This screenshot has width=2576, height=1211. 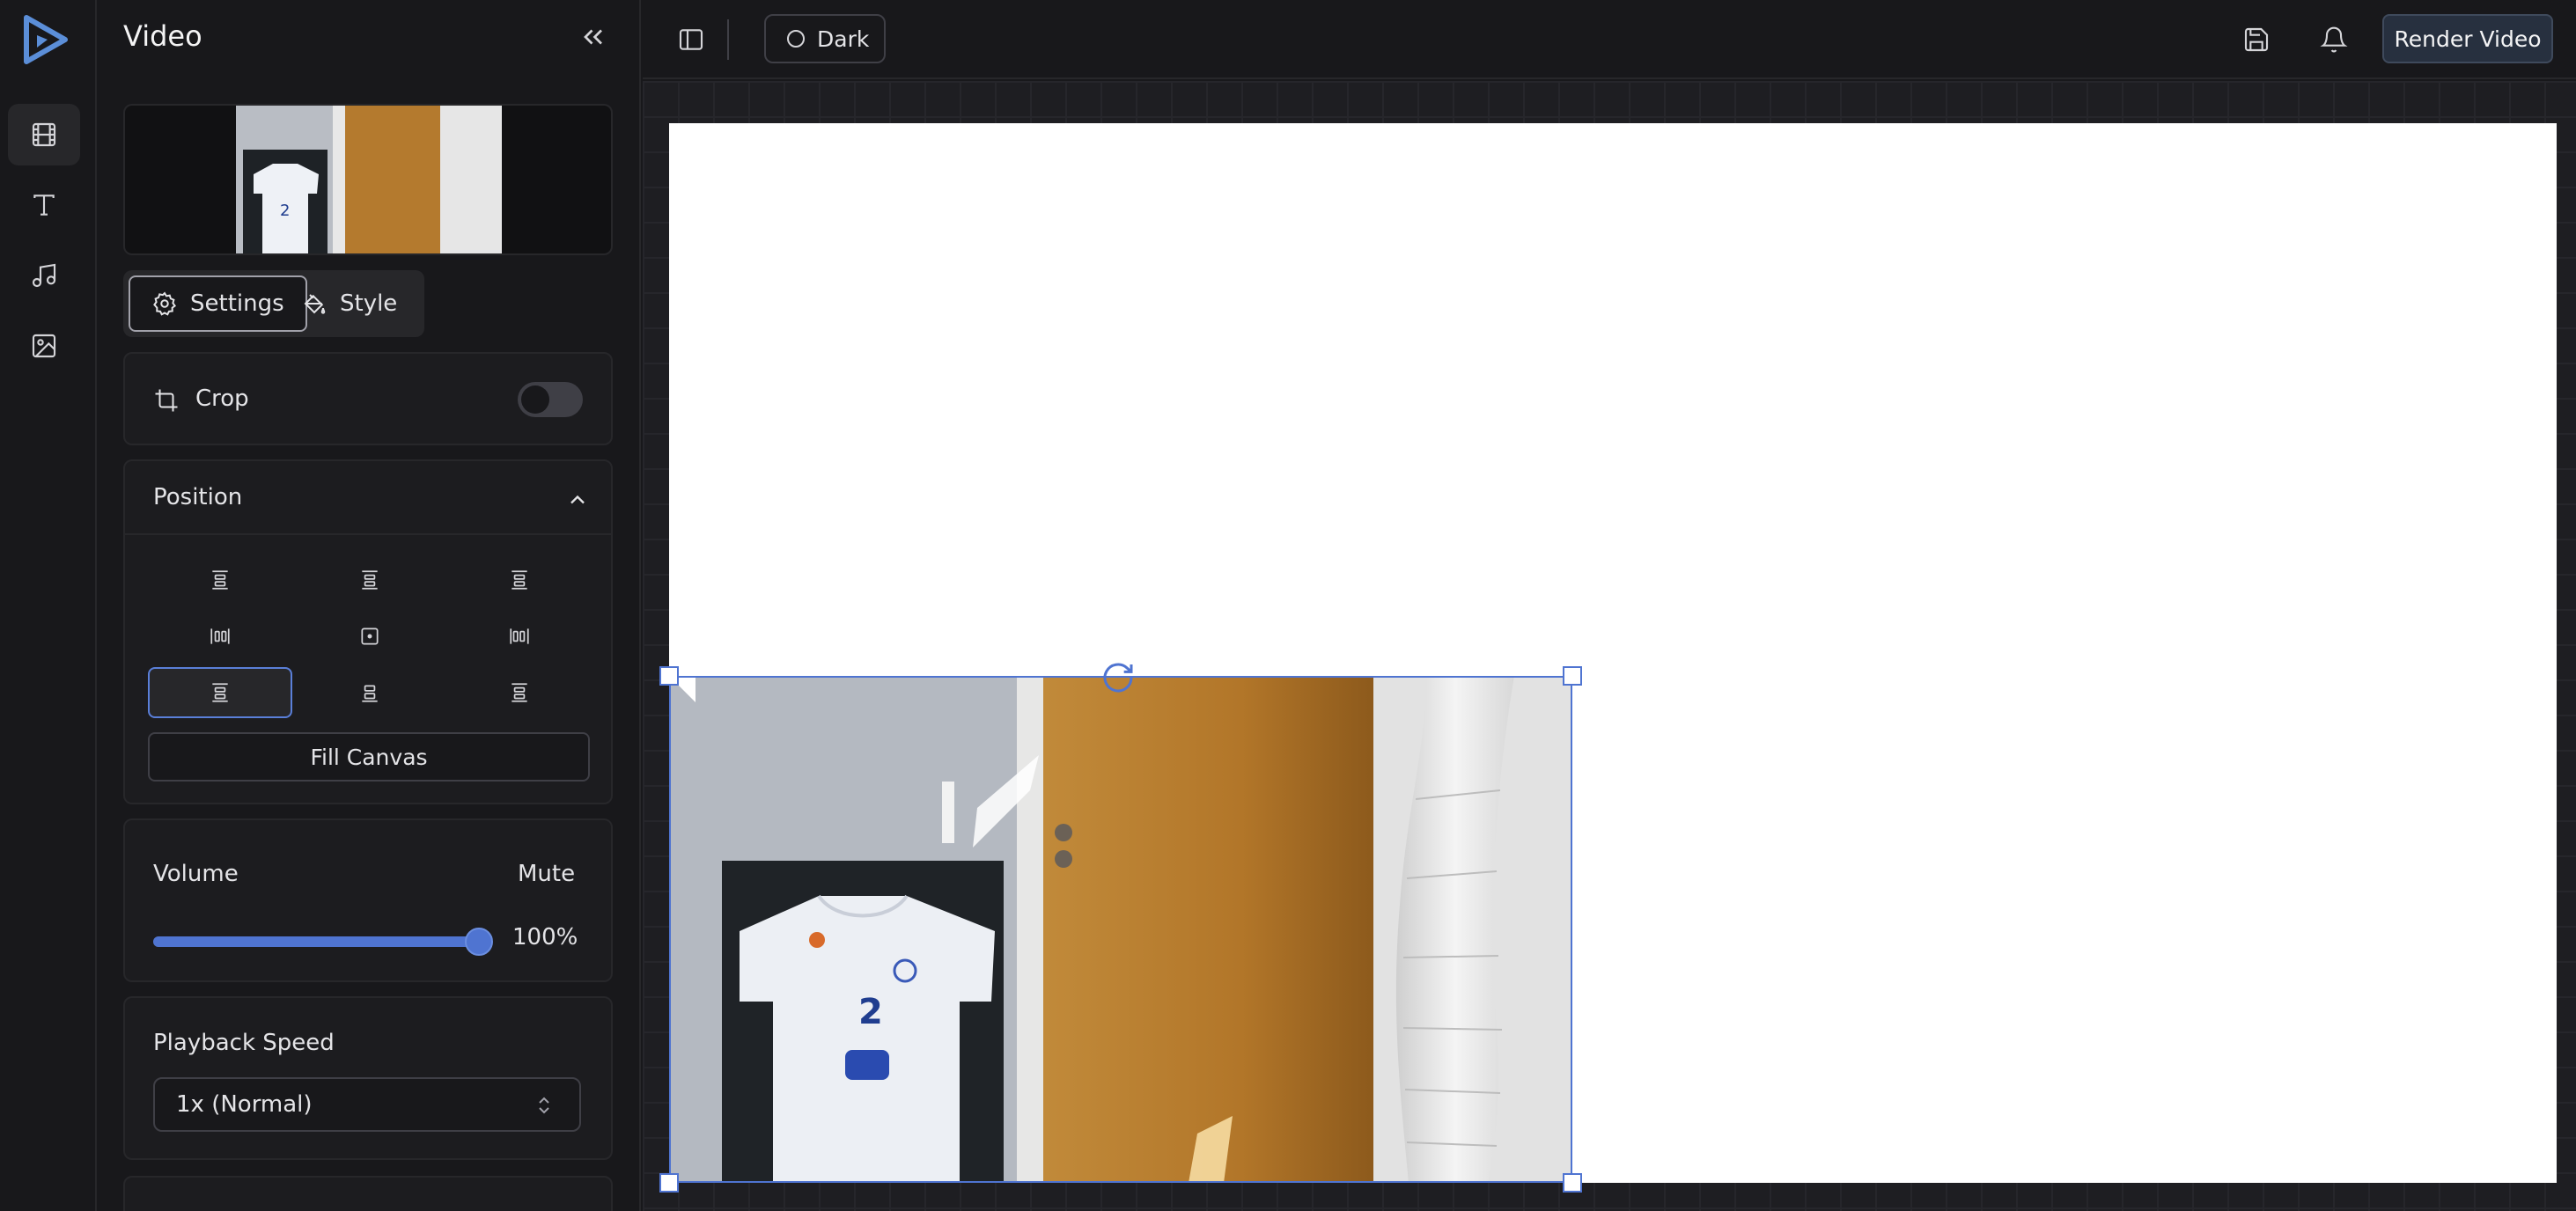 I want to click on align-top-icon, so click(x=220, y=580).